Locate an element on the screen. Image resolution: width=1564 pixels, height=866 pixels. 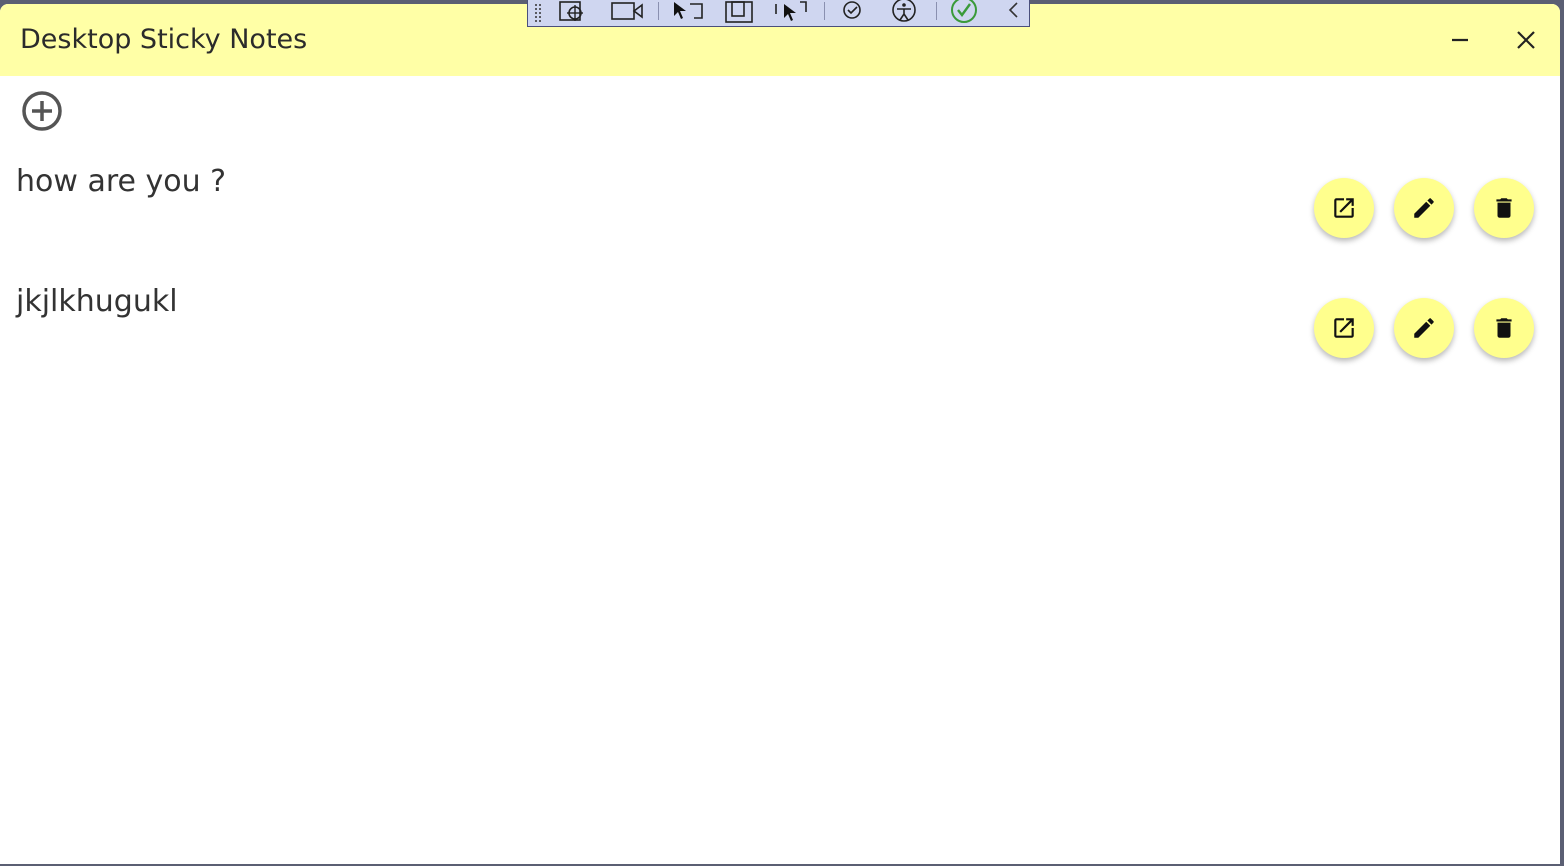
minimize-button is located at coordinates (1460, 40).